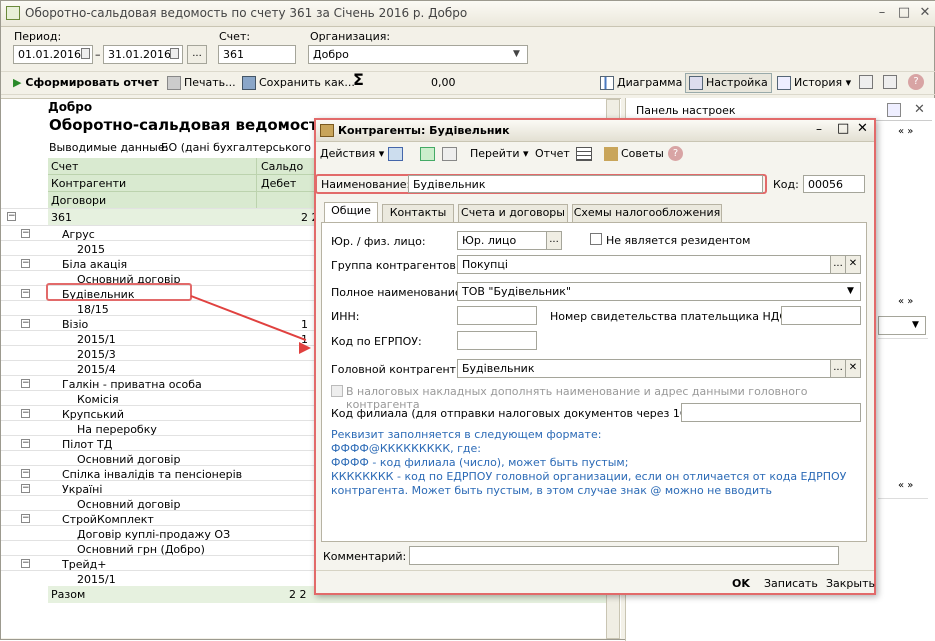 This screenshot has width=935, height=641. What do you see at coordinates (843, 128) in the screenshot?
I see `dialog-maximize-button: □` at bounding box center [843, 128].